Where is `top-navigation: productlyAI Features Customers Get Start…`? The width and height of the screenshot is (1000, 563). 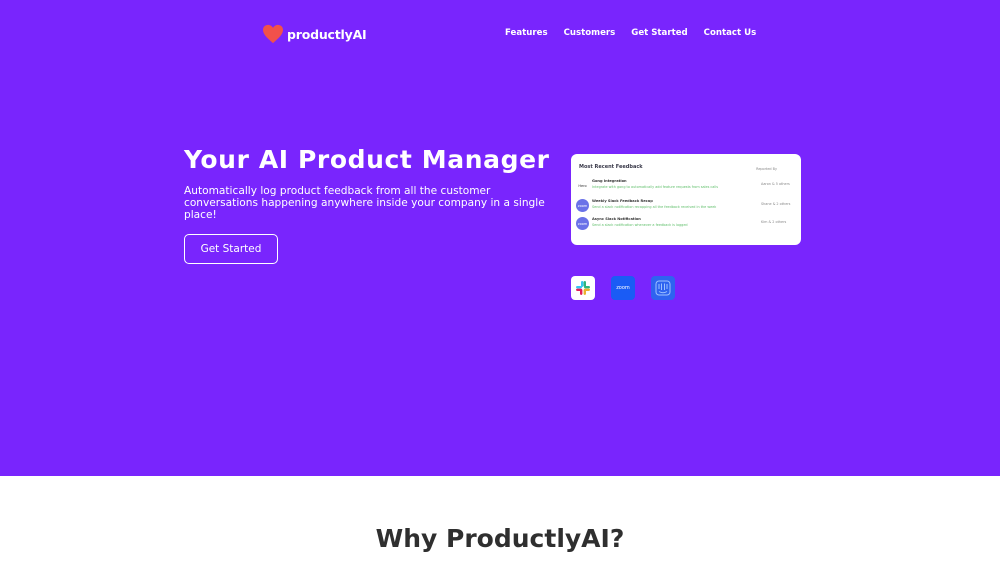 top-navigation: productlyAI Features Customers Get Start… is located at coordinates (500, 34).